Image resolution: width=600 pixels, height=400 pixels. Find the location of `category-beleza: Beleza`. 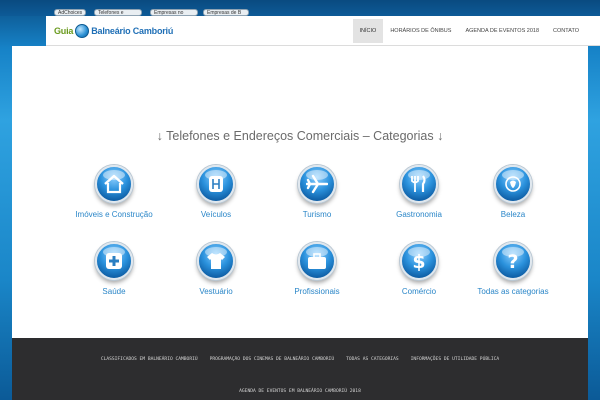

category-beleza: Beleza is located at coordinates (513, 192).